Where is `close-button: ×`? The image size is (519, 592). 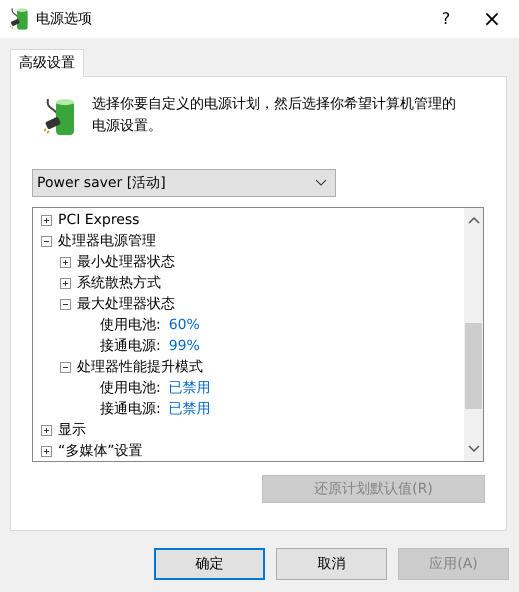 close-button: × is located at coordinates (492, 19).